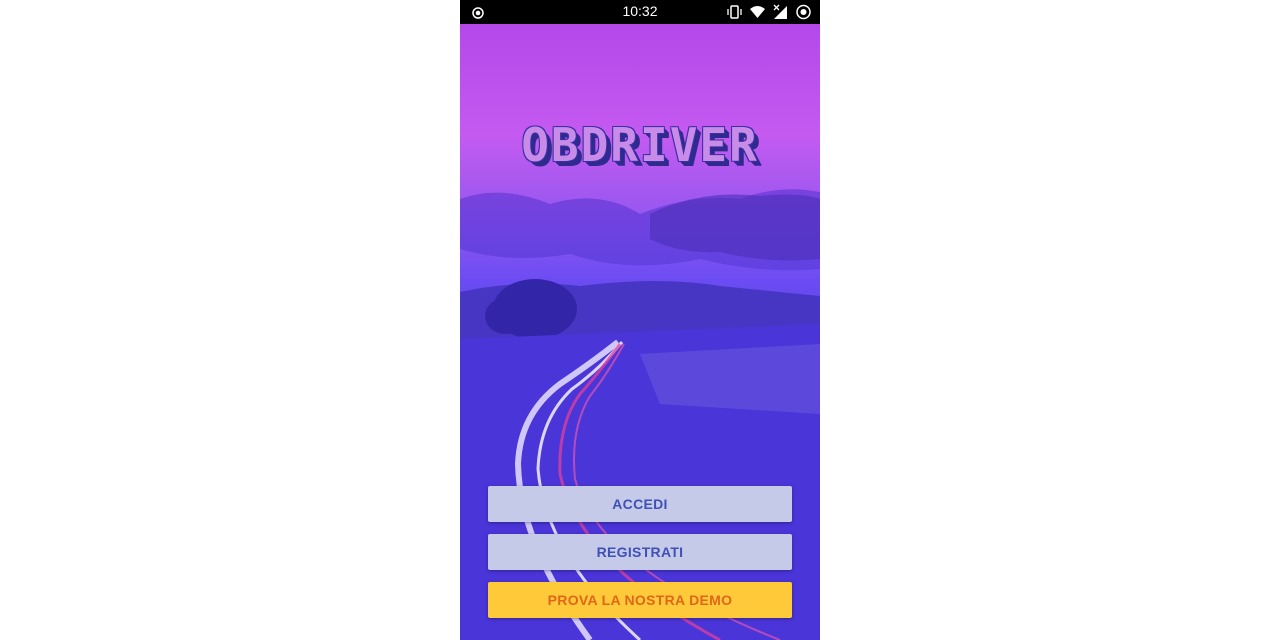  What do you see at coordinates (803, 12) in the screenshot?
I see `battery-saver-icon` at bounding box center [803, 12].